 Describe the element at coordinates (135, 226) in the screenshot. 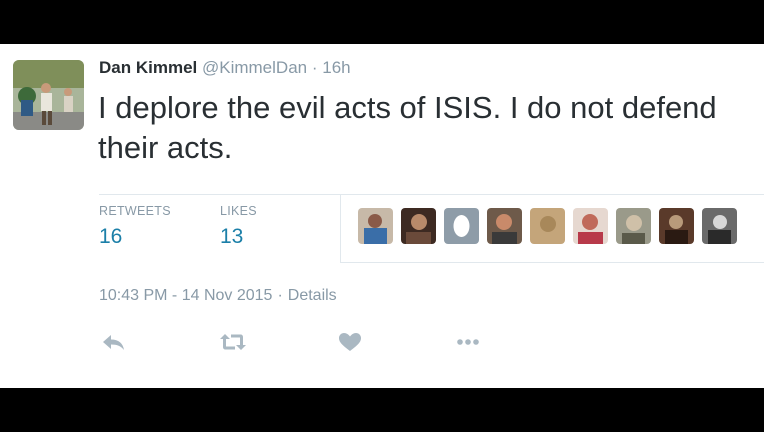

I see `retweets-stat: RETWEETS 16` at that location.